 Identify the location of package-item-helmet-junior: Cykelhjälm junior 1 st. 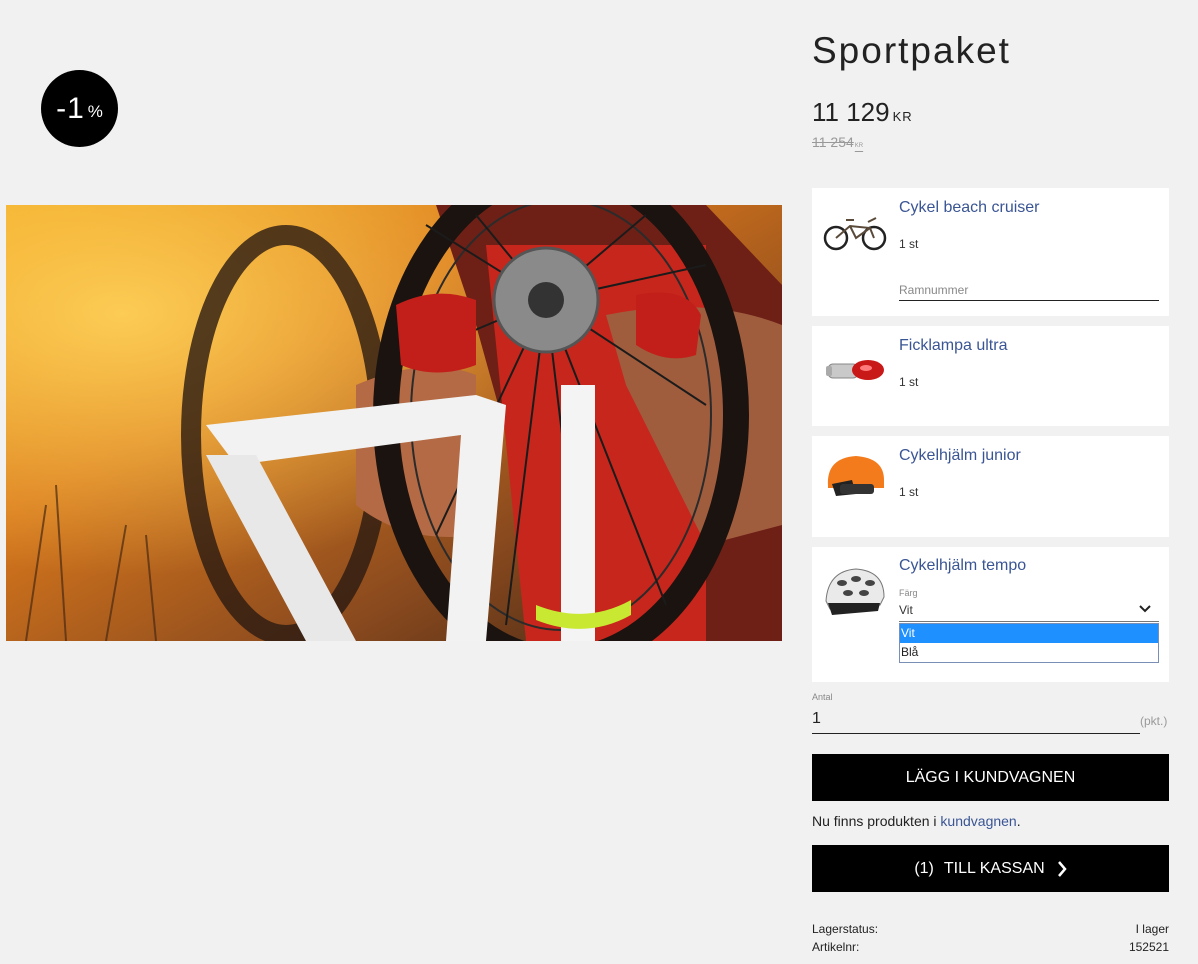
(990, 486).